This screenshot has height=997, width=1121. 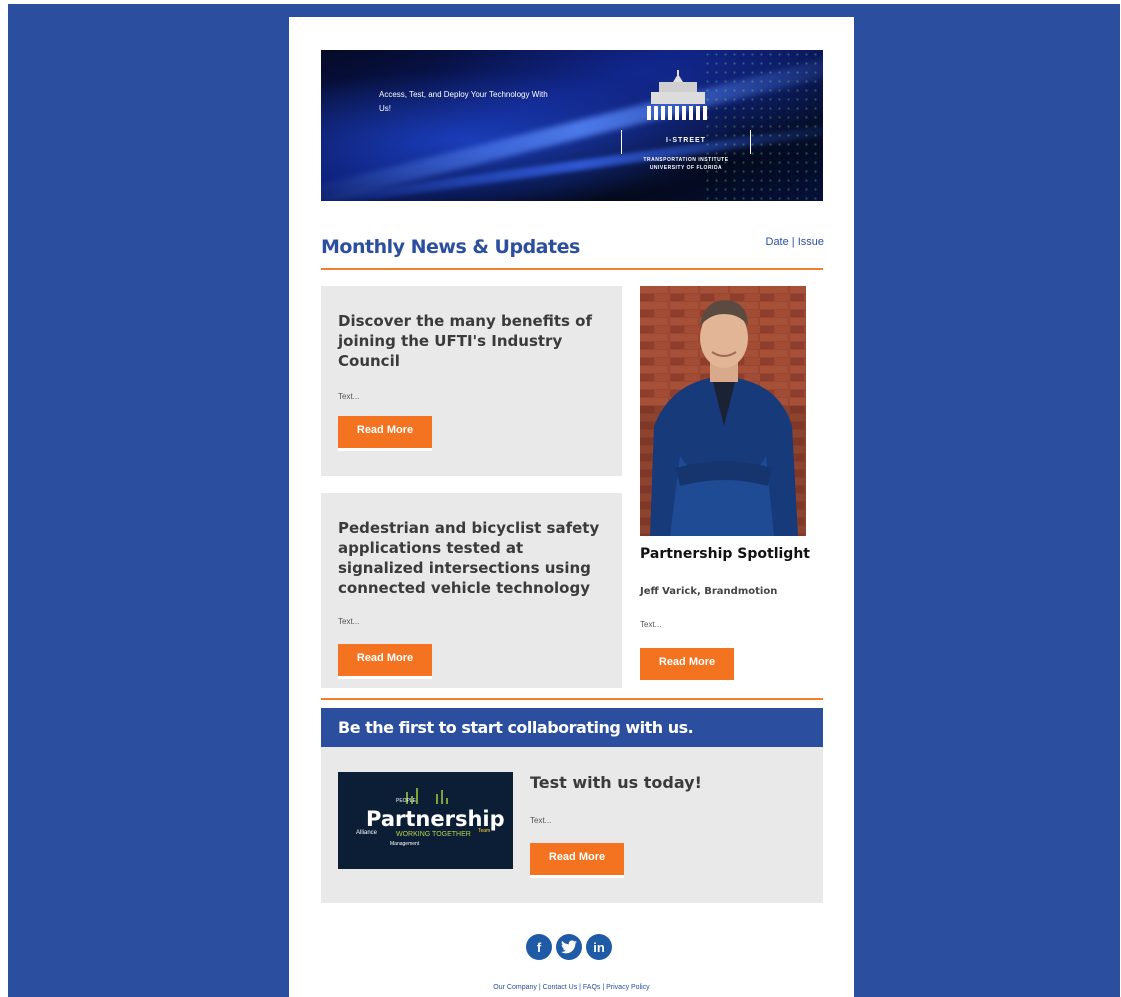 What do you see at coordinates (677, 95) in the screenshot?
I see `istreet-building-icon` at bounding box center [677, 95].